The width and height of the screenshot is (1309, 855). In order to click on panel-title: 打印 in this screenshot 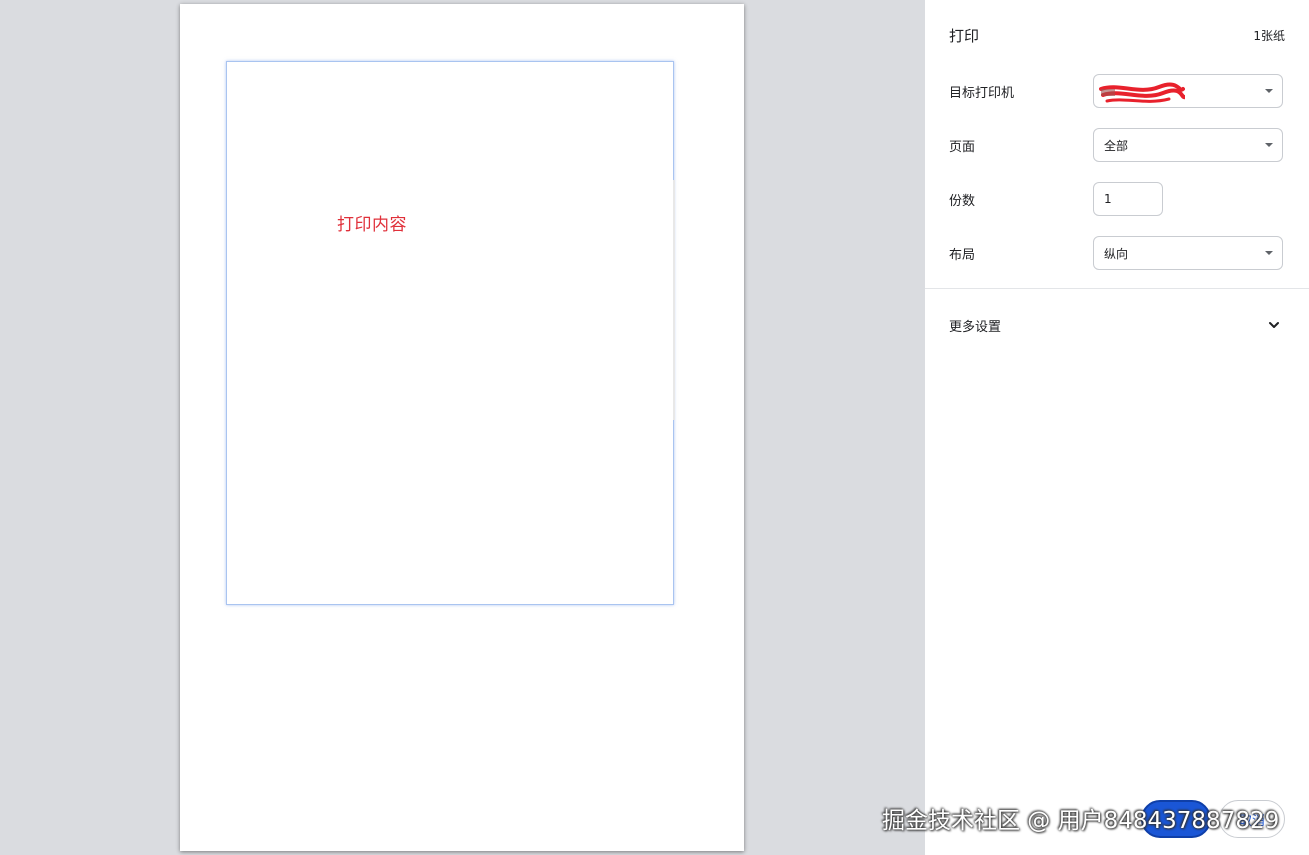, I will do `click(964, 35)`.